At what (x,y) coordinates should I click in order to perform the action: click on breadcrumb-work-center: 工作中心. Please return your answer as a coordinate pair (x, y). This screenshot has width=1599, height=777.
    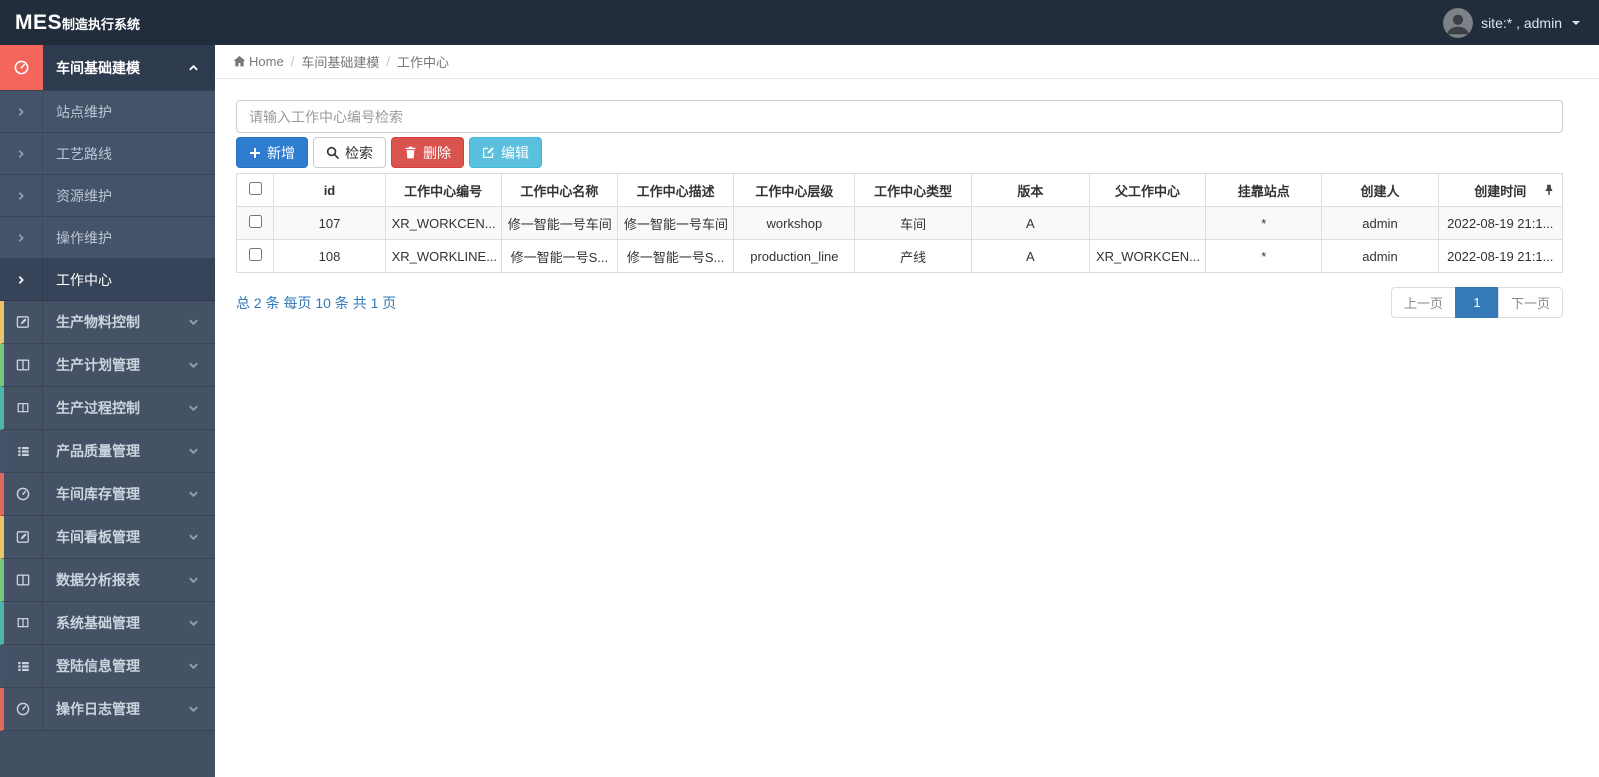
    Looking at the image, I should click on (422, 62).